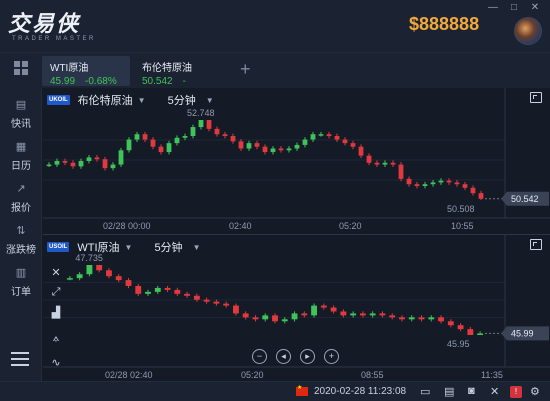 This screenshot has width=550, height=401. What do you see at coordinates (178, 77) in the screenshot?
I see `tab-brent: 布伦特原油 50.542-1.65%` at bounding box center [178, 77].